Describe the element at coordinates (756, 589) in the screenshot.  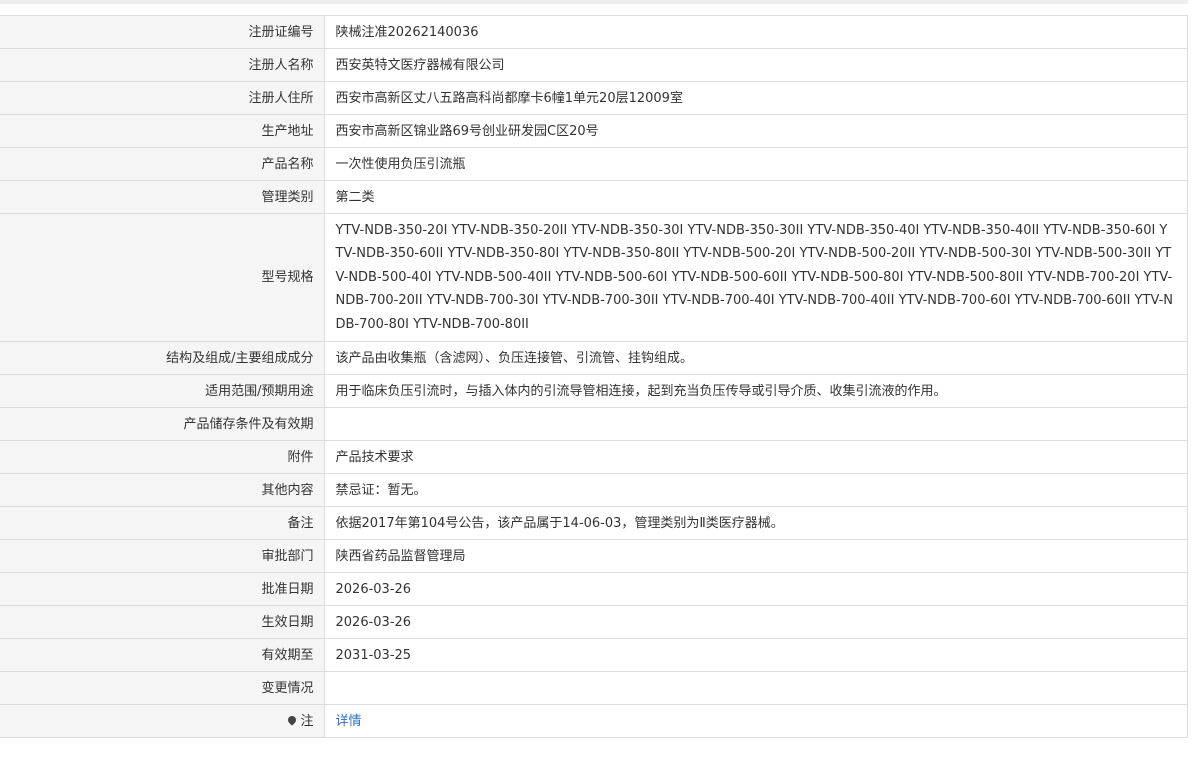
I see `row-value-approval-date: 2026-03-26` at that location.